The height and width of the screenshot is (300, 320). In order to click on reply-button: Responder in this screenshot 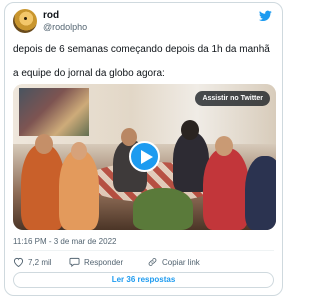, I will do `click(96, 262)`.